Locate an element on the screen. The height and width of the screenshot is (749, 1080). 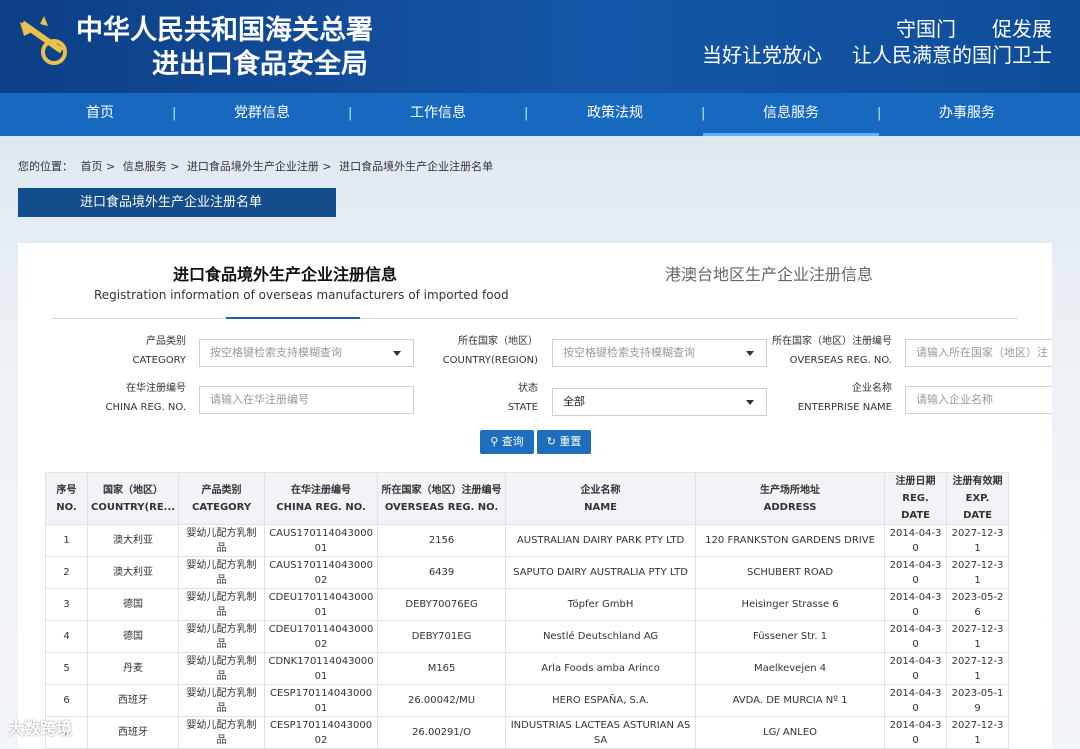
table-cell: 4 is located at coordinates (66, 636).